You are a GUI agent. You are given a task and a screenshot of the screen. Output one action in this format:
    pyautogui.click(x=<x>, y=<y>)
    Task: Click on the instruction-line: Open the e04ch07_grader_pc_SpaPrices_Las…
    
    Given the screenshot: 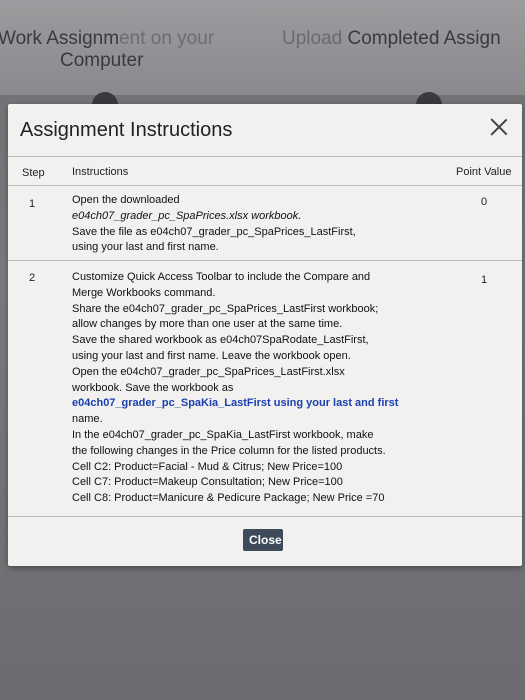 What is the action you would take?
    pyautogui.click(x=208, y=371)
    